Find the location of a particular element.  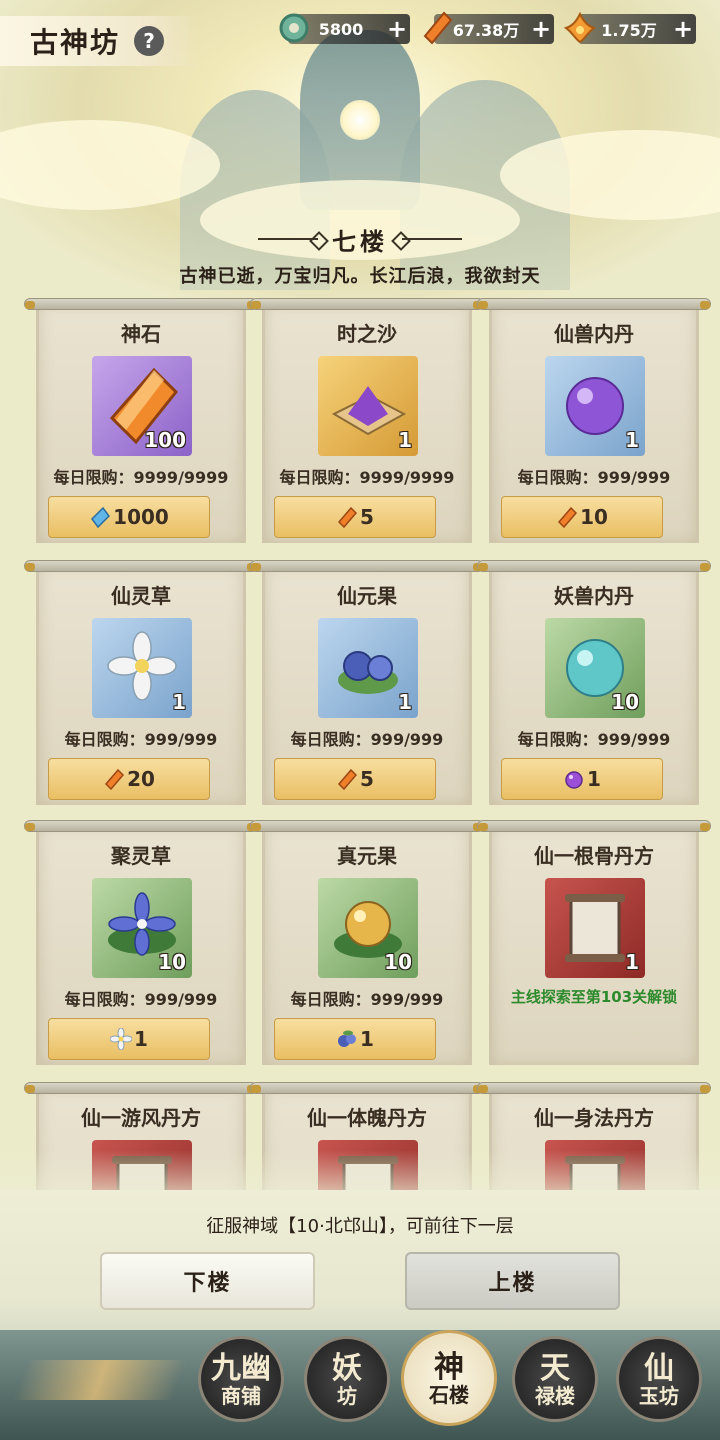

item-name: 仙一游风丹方 is located at coordinates (141, 1118).